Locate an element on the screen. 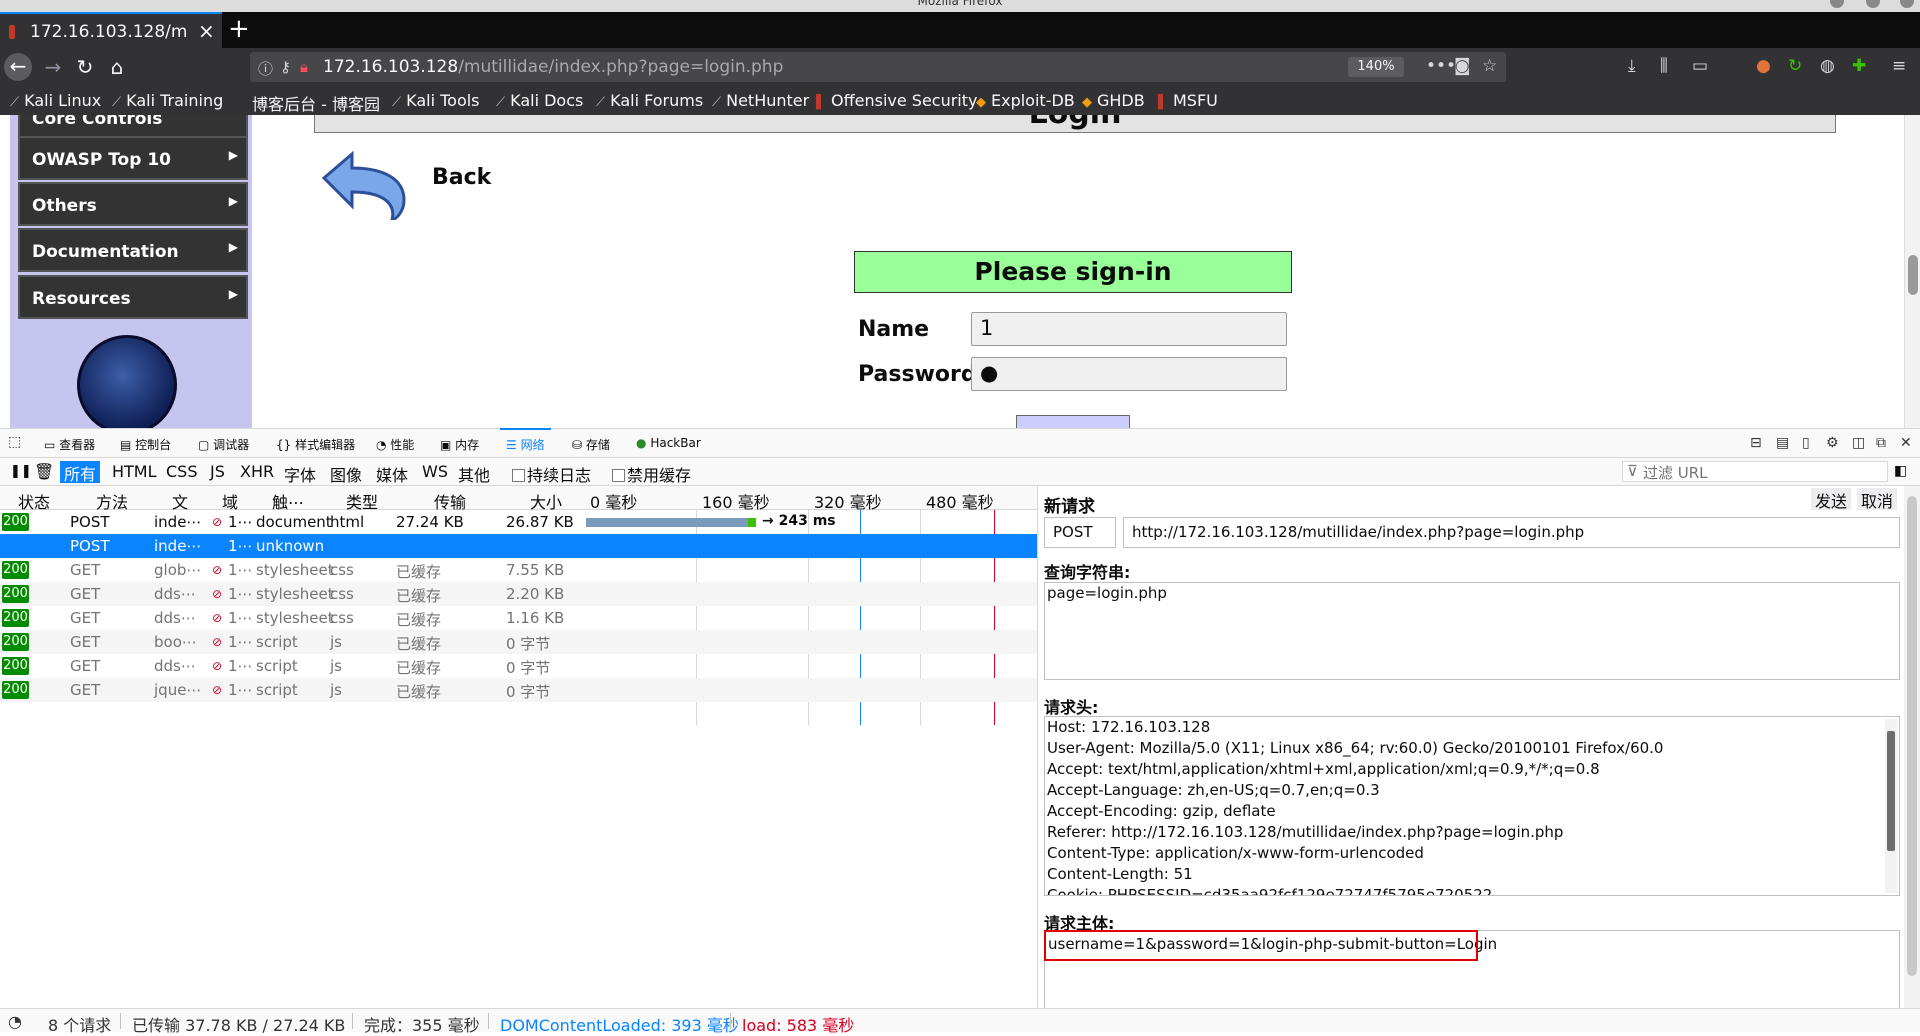 Image resolution: width=1920 pixels, height=1036 pixels. menu-item-documentation: Documentation ▶ is located at coordinates (133, 250).